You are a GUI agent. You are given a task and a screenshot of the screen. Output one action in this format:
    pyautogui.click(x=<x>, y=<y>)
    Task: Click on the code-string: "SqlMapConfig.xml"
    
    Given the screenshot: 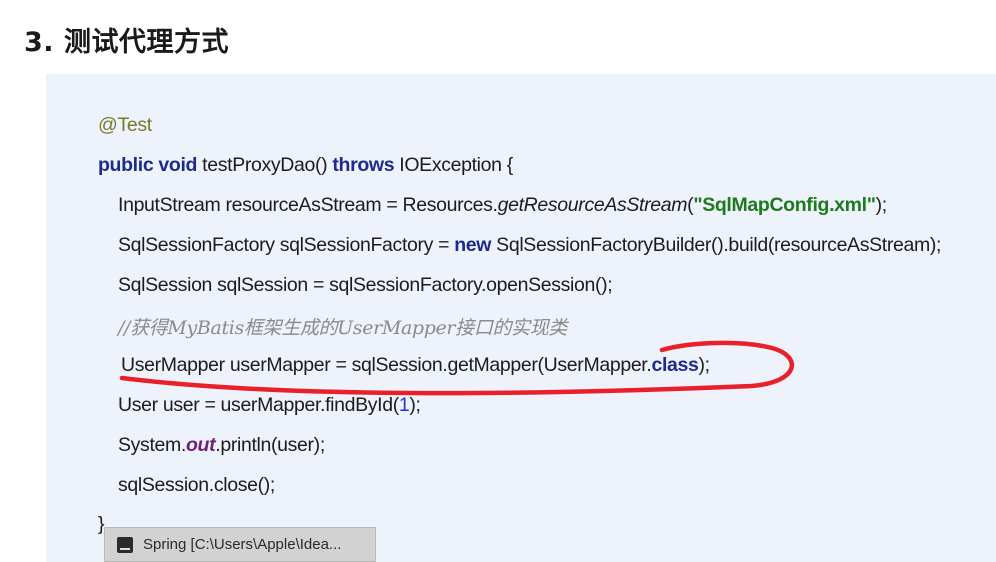 What is the action you would take?
    pyautogui.click(x=784, y=205)
    